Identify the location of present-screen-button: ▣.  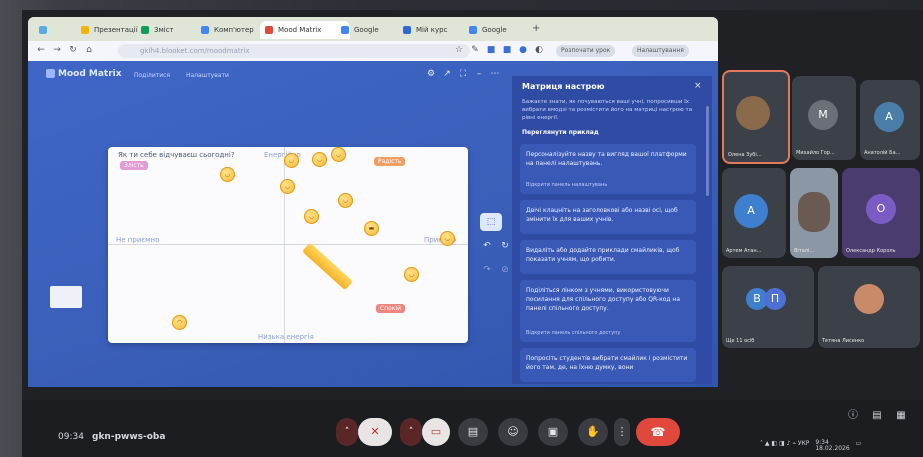
(553, 432).